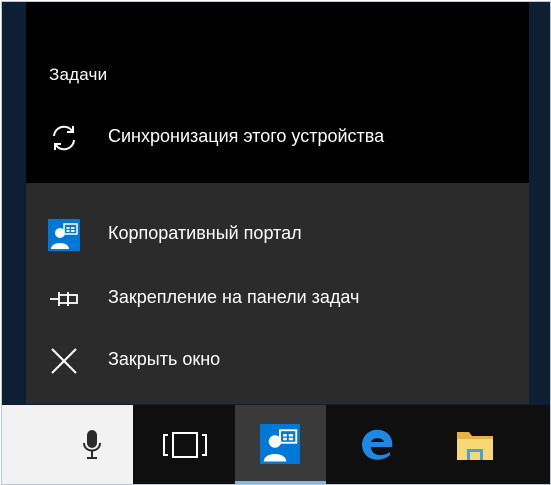  I want to click on sync-device-label: Синхронизация этого устройства, so click(246, 136).